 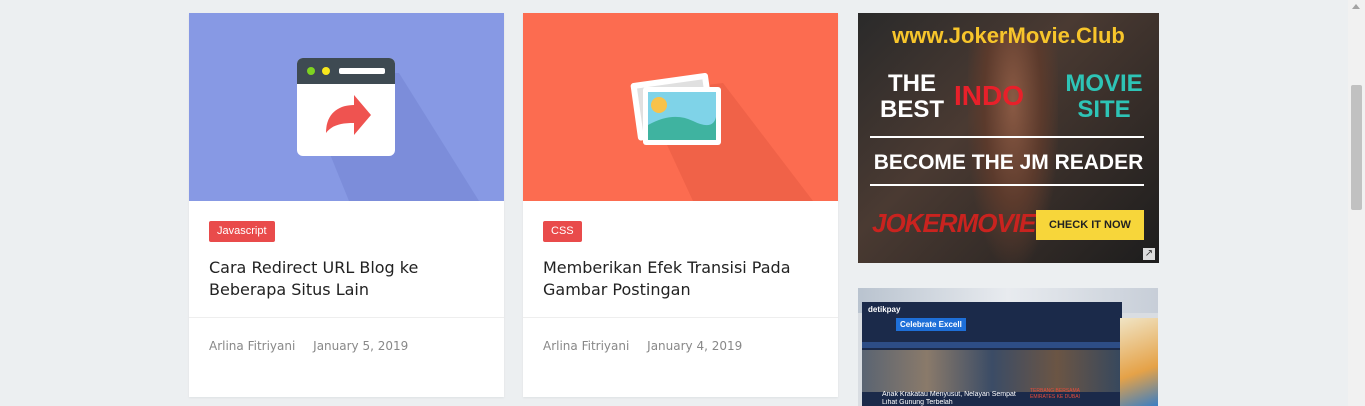 What do you see at coordinates (1008, 162) in the screenshot?
I see `ad-become: BECOME THE JM READER` at bounding box center [1008, 162].